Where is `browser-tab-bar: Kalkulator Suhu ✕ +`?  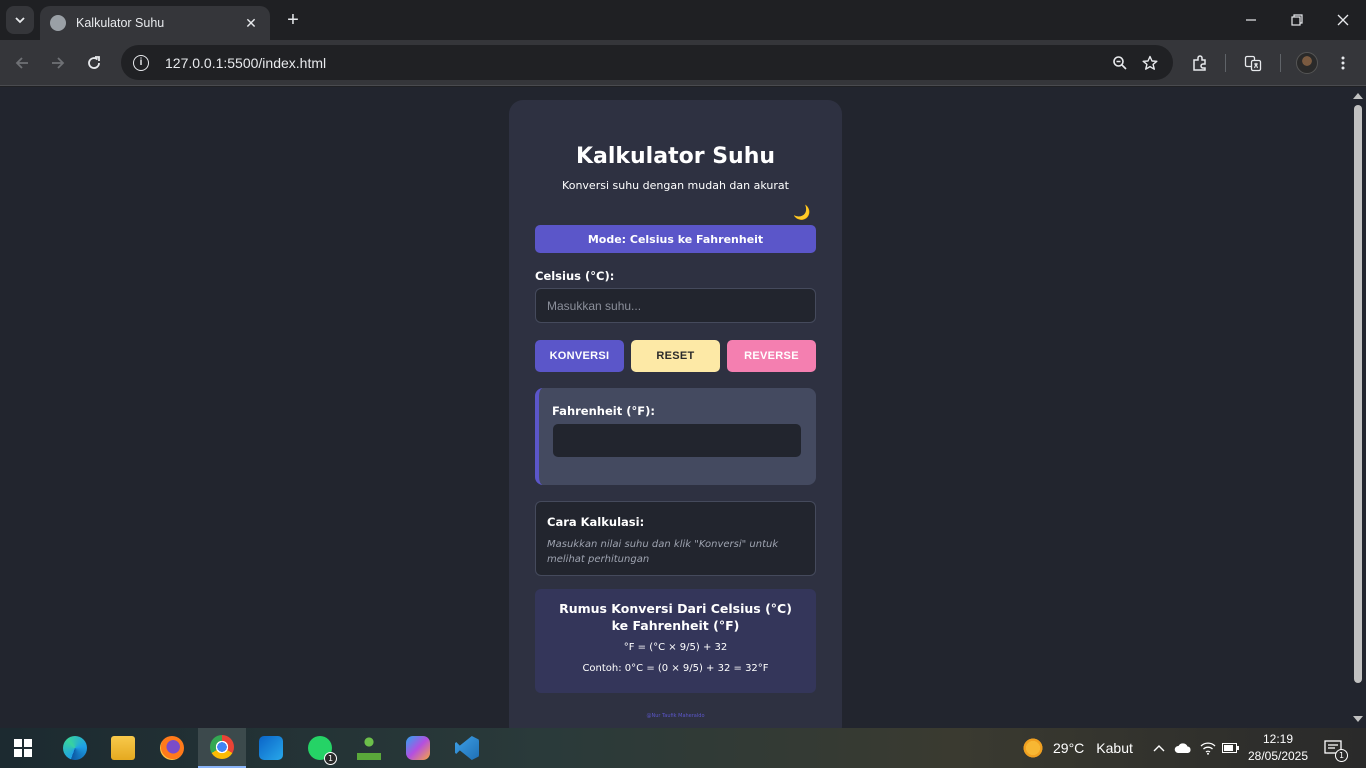 browser-tab-bar: Kalkulator Suhu ✕ + is located at coordinates (683, 20).